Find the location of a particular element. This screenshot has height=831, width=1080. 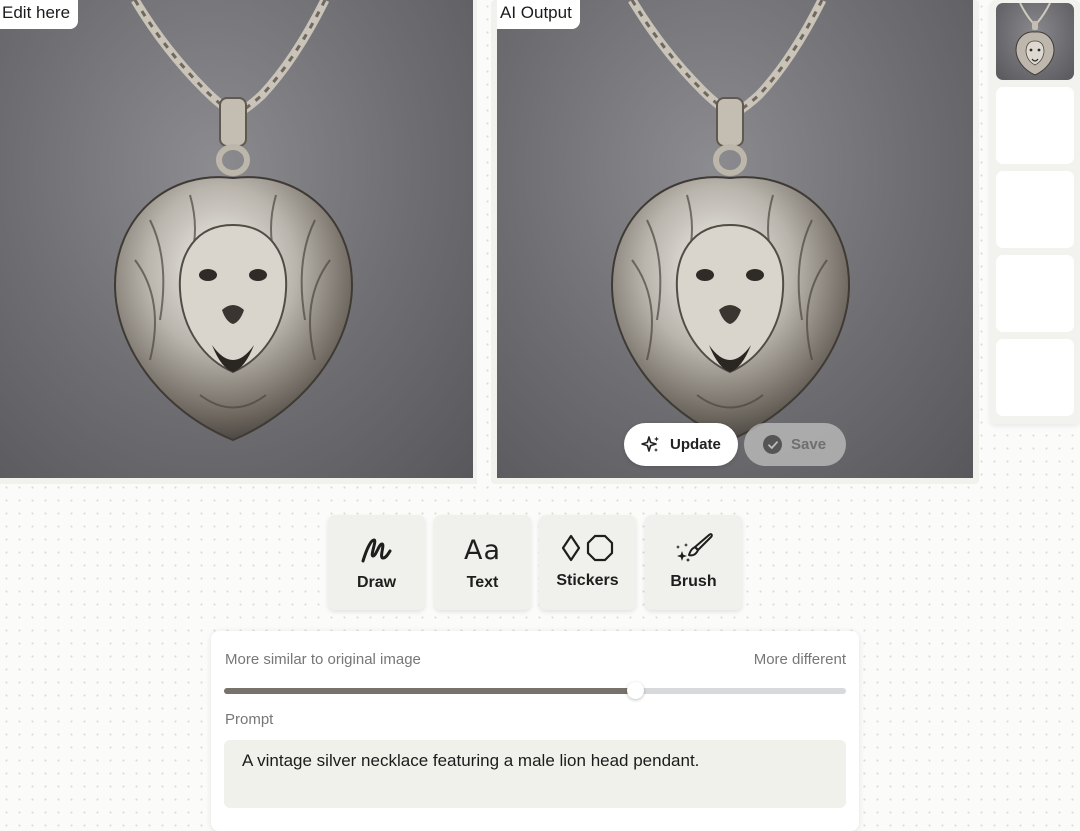

check-circle-icon is located at coordinates (772, 444).